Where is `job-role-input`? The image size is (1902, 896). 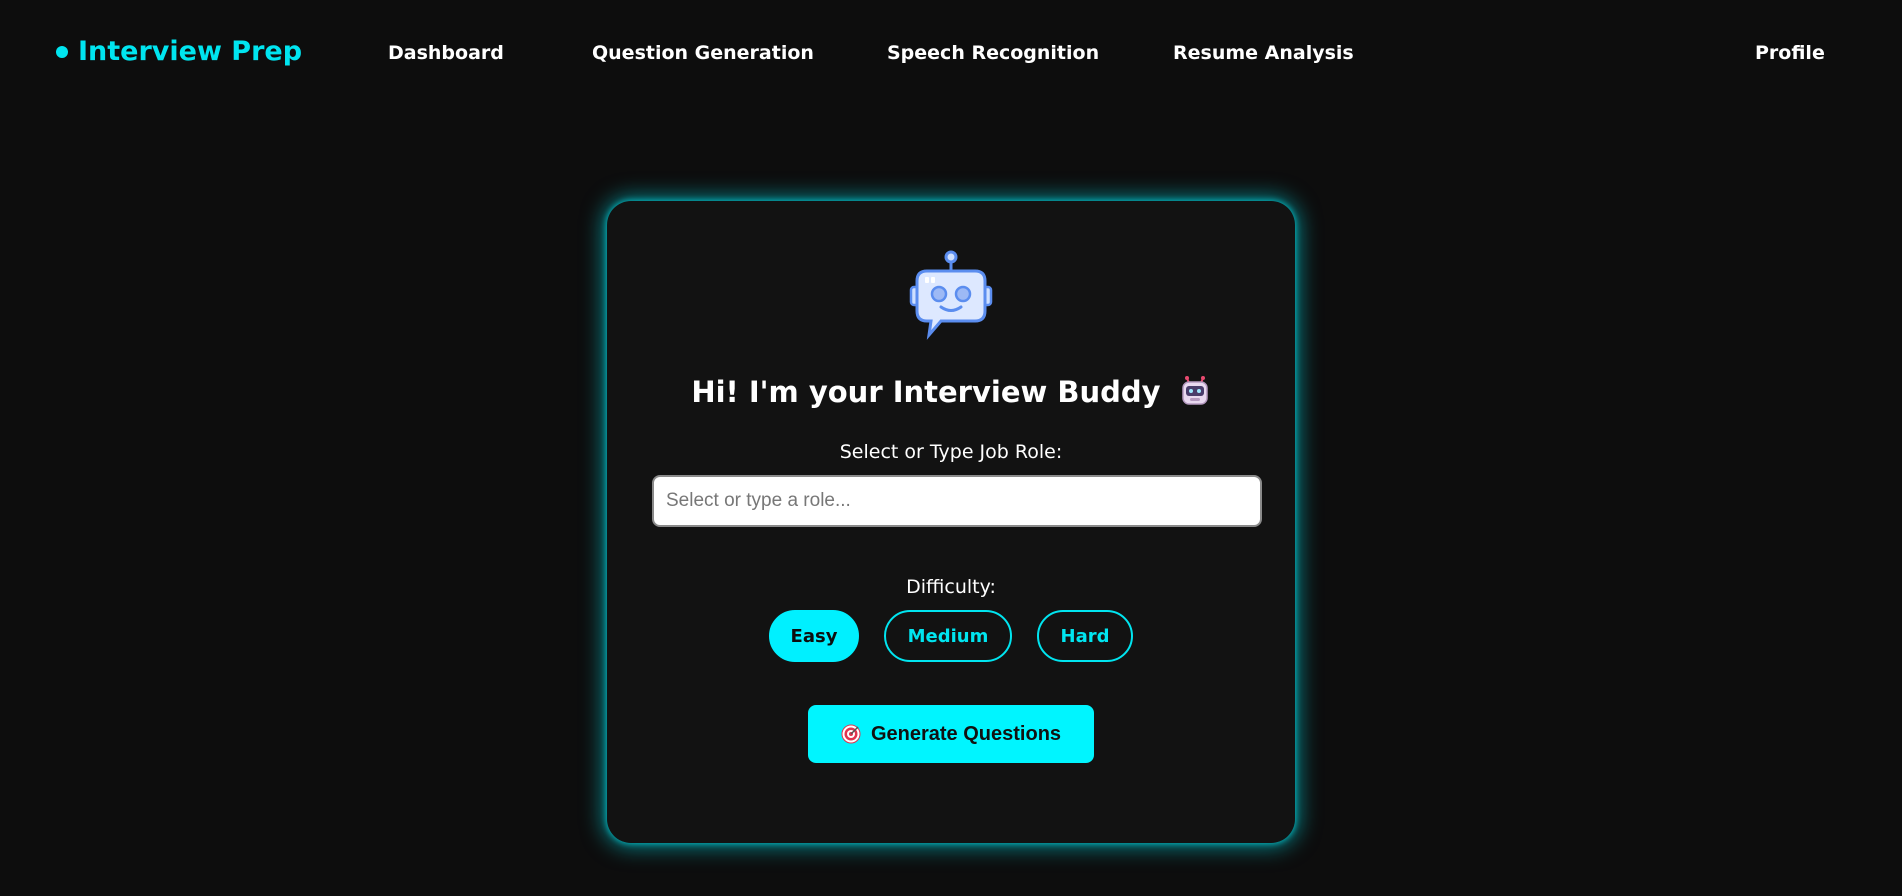 job-role-input is located at coordinates (957, 501).